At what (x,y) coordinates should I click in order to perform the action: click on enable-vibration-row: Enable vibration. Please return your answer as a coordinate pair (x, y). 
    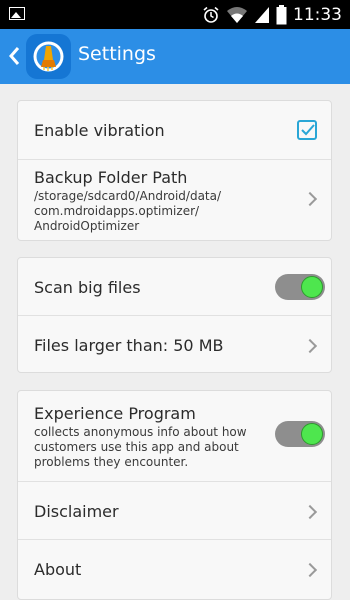
    Looking at the image, I should click on (174, 130).